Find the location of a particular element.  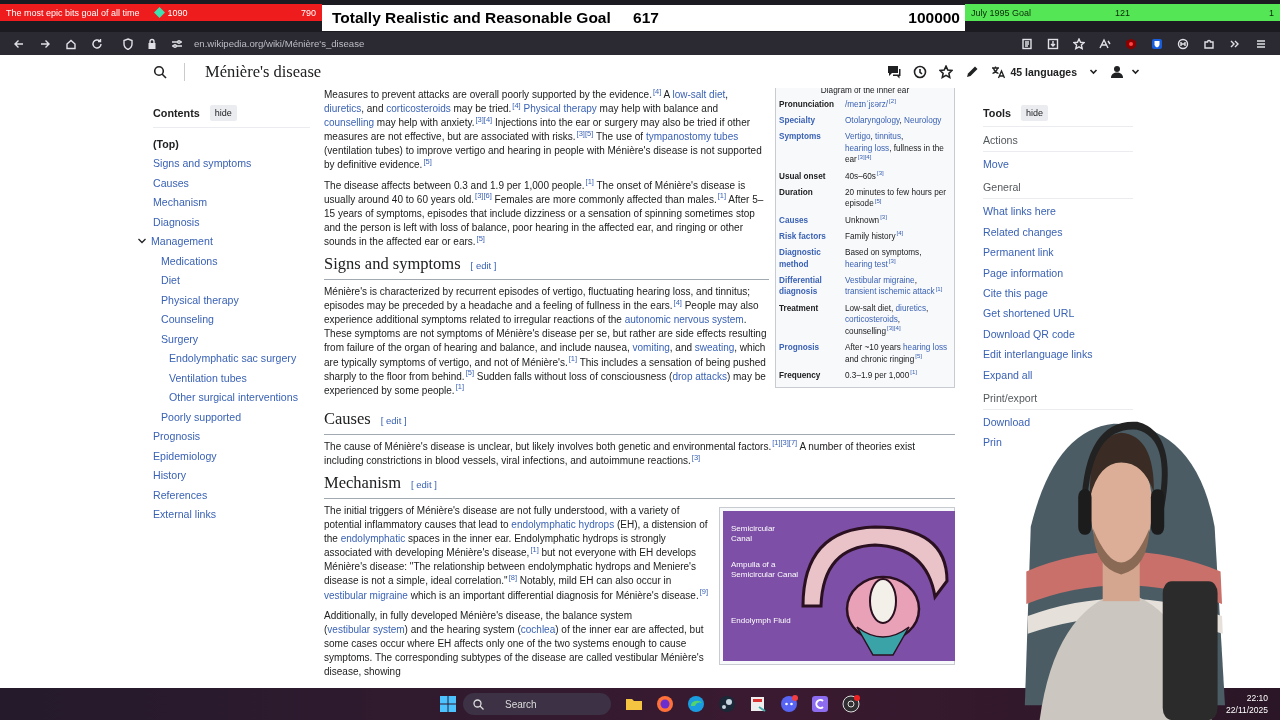

tools-link: Download QR code is located at coordinates (1029, 334).